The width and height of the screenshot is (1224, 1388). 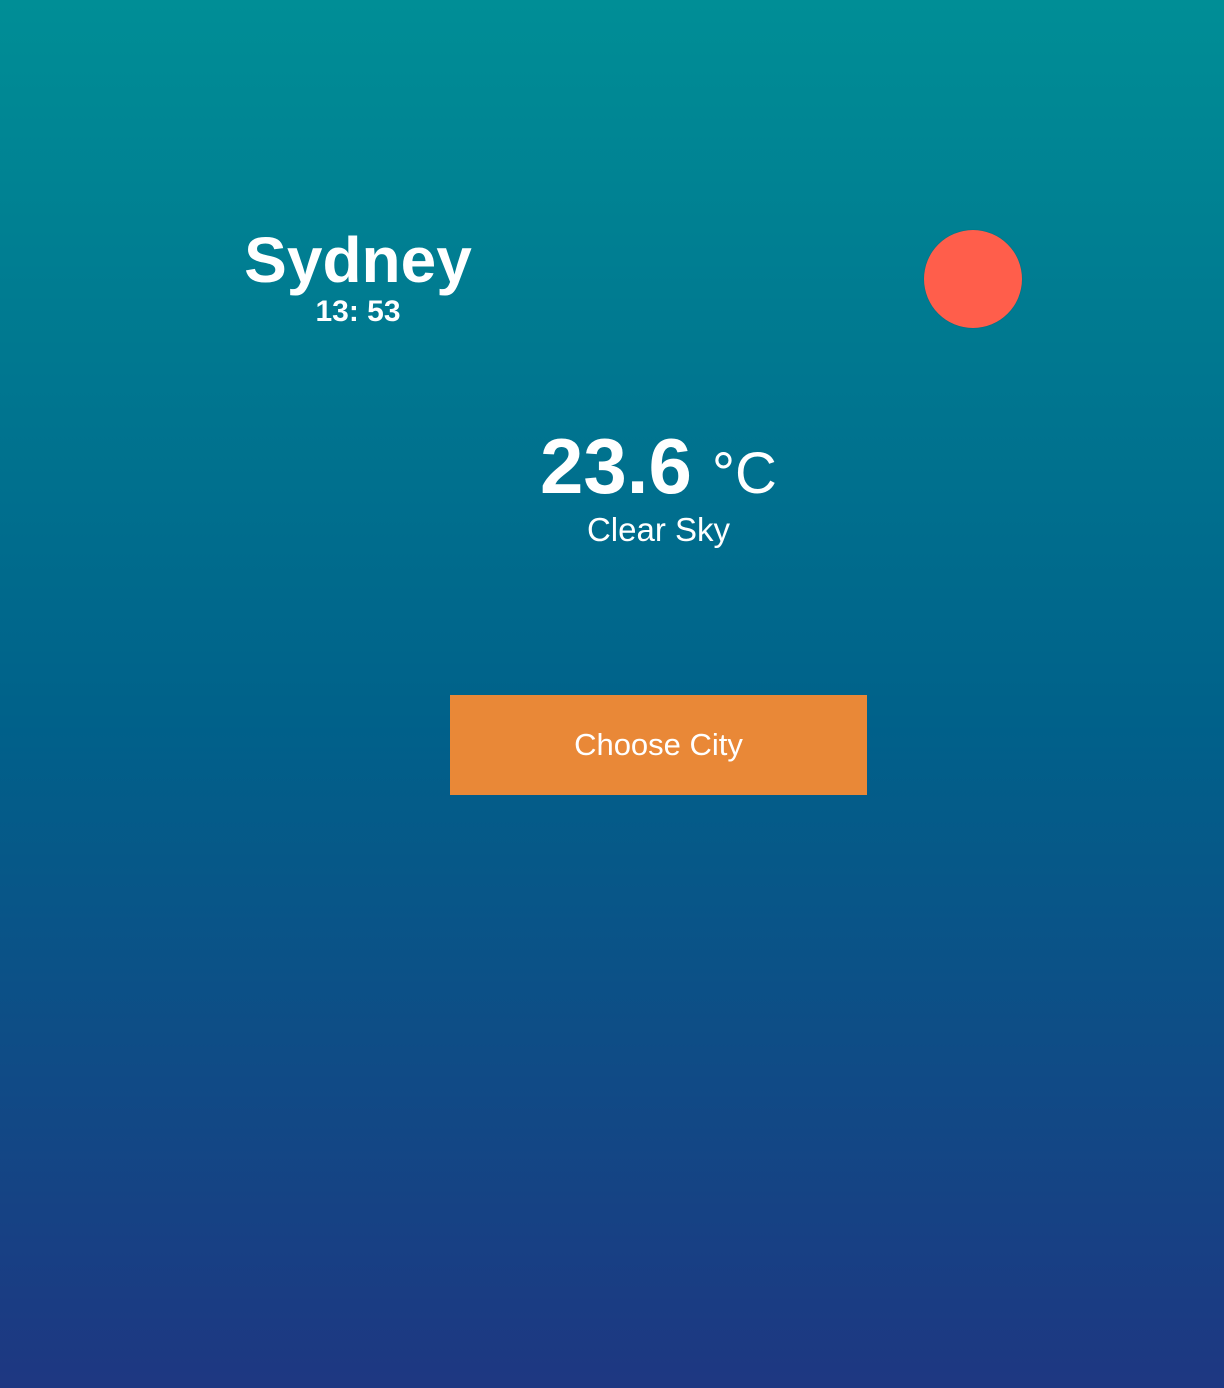 What do you see at coordinates (358, 260) in the screenshot?
I see `city-name: Sydney` at bounding box center [358, 260].